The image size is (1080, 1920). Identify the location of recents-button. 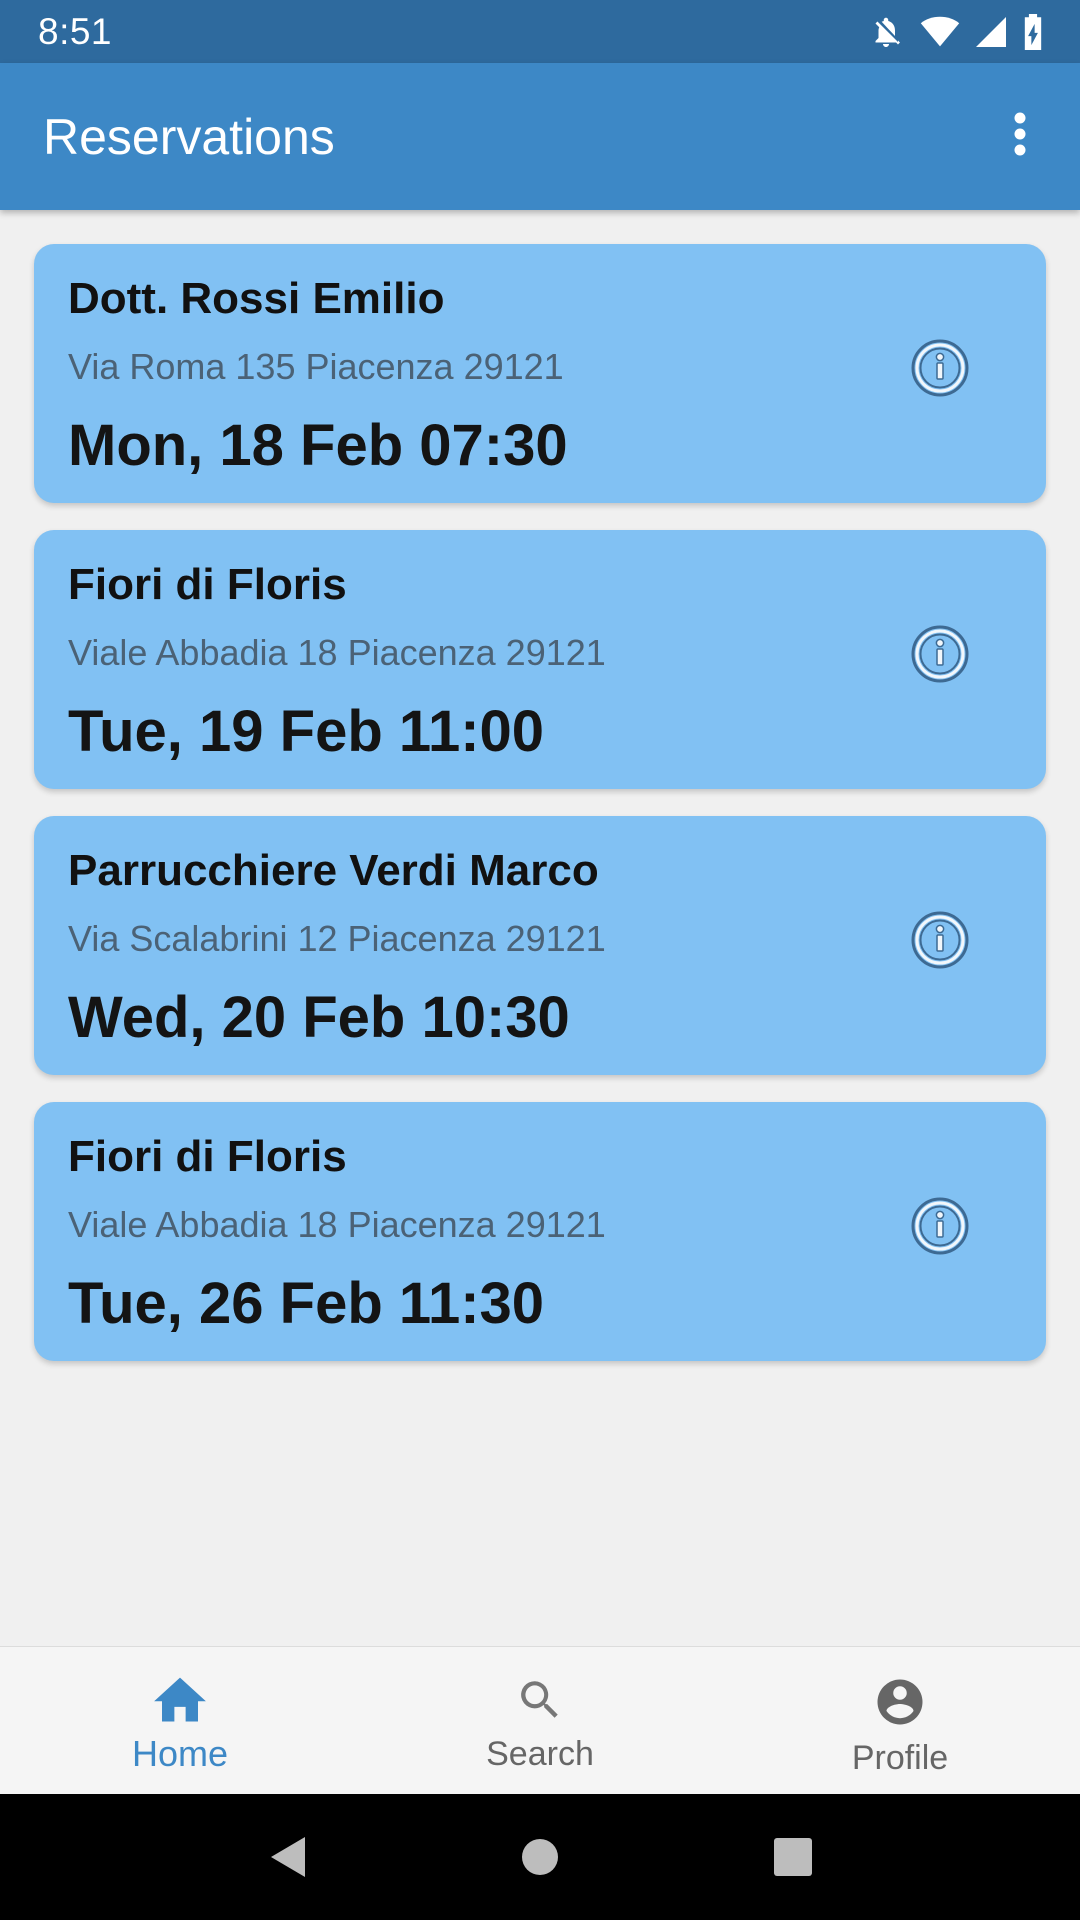
(793, 1857).